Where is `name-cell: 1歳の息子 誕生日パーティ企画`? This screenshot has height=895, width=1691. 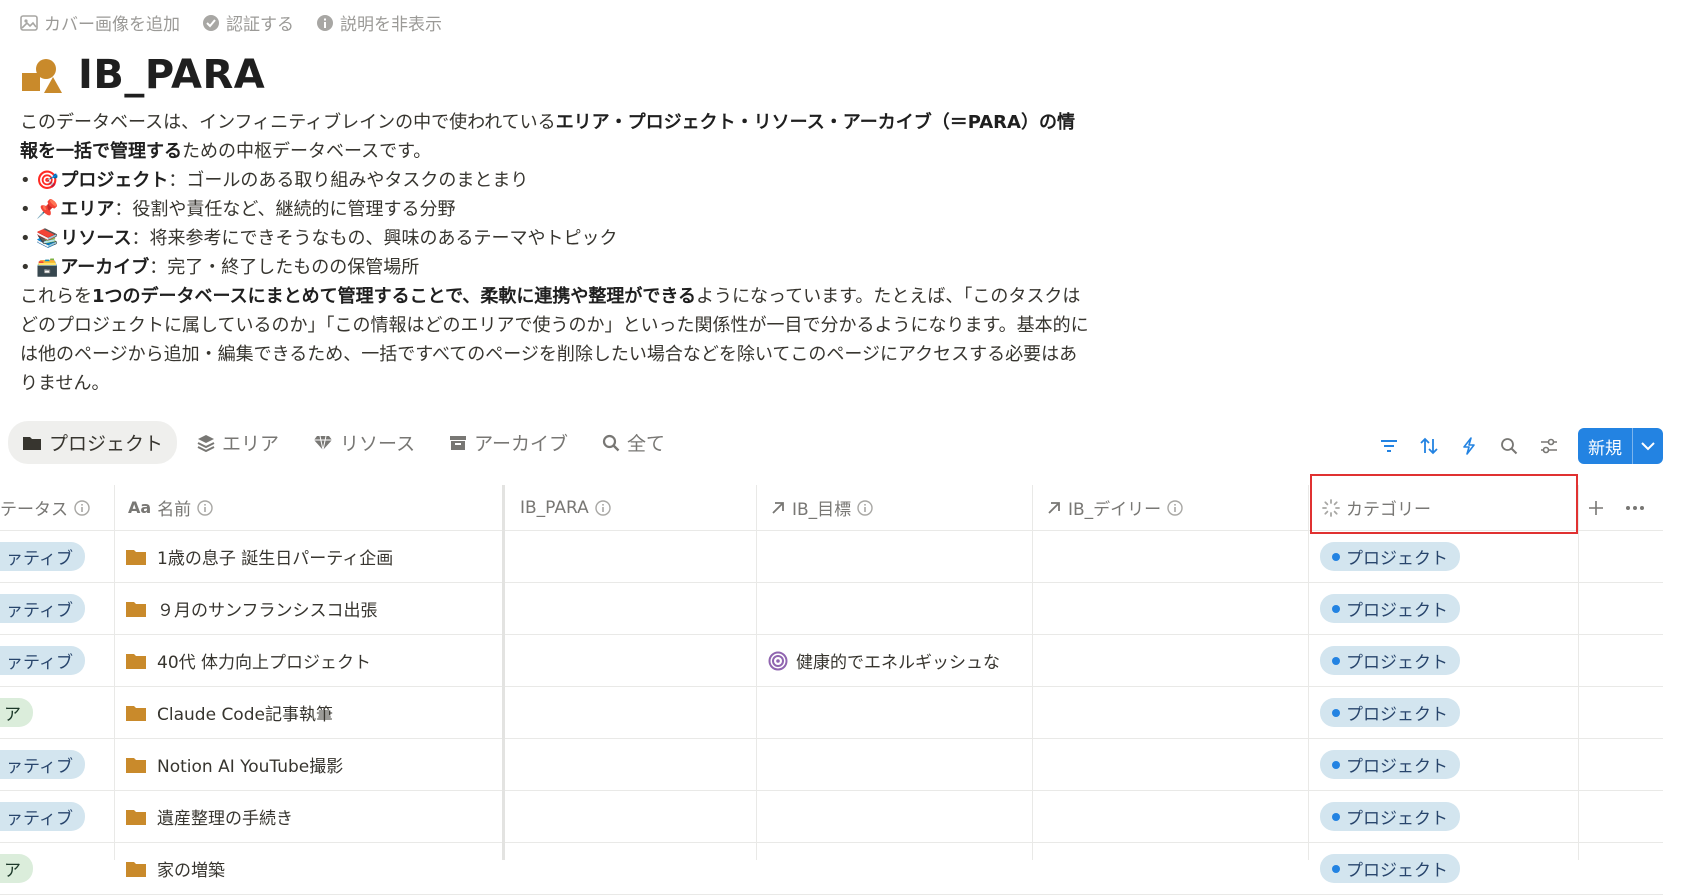
name-cell: 1歳の息子 誕生日パーティ企画 is located at coordinates (259, 556).